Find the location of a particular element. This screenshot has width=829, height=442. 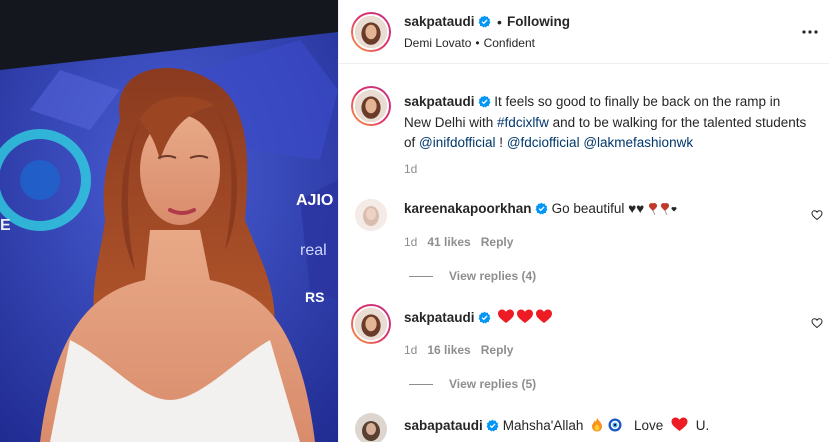

fire-evil-eye-icon is located at coordinates (607, 425).